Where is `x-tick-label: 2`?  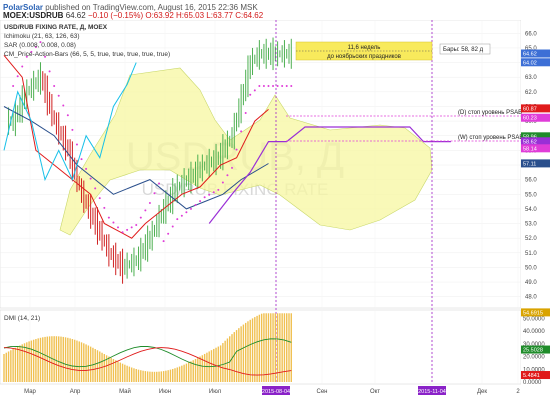
x-tick-label: 2 is located at coordinates (518, 392).